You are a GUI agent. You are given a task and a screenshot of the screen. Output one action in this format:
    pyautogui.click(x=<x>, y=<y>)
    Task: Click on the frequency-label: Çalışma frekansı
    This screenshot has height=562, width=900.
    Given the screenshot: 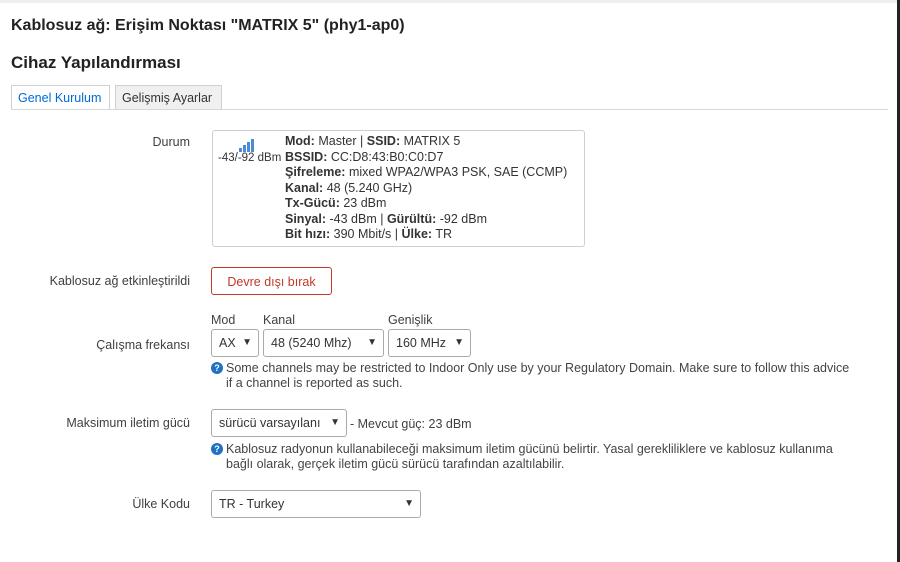 What is the action you would take?
    pyautogui.click(x=143, y=345)
    